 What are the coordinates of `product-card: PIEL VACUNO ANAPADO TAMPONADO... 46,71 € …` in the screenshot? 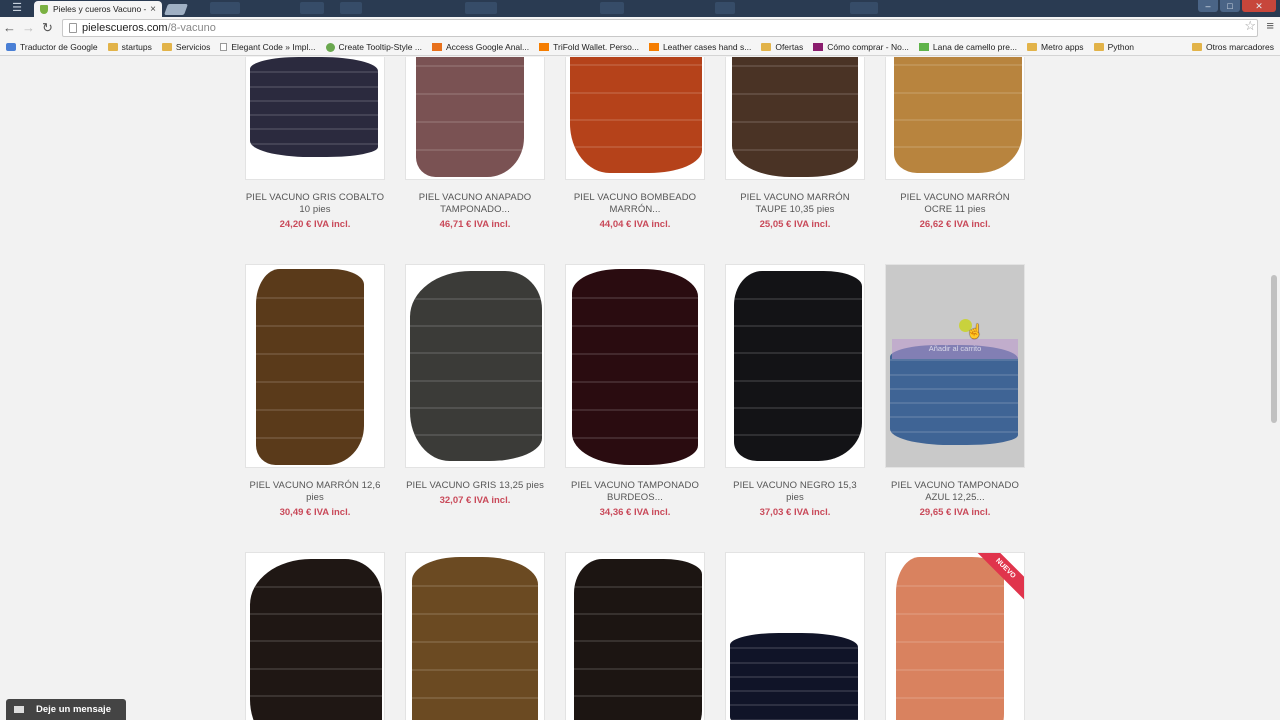 It's located at (475, 143).